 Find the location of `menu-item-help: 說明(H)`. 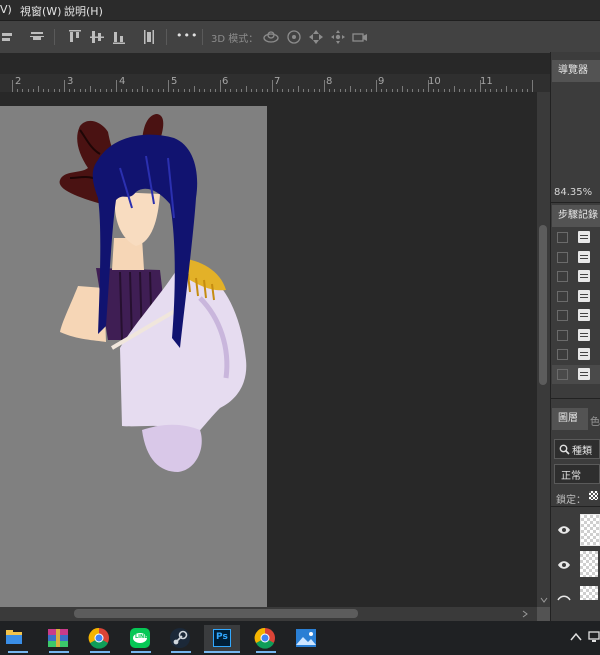

menu-item-help: 說明(H) is located at coordinates (83, 11).